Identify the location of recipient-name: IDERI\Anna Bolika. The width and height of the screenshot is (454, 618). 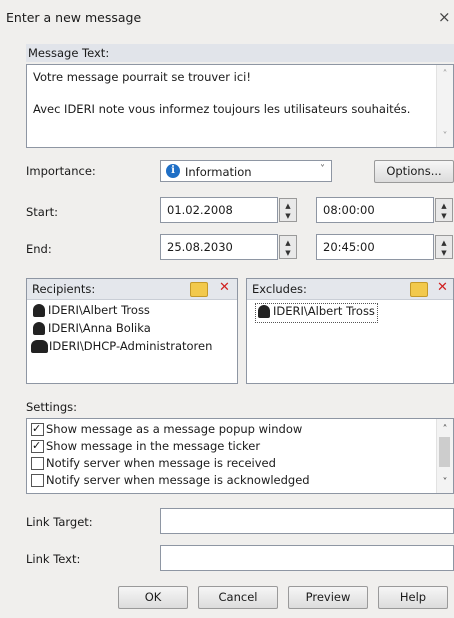
(99, 328).